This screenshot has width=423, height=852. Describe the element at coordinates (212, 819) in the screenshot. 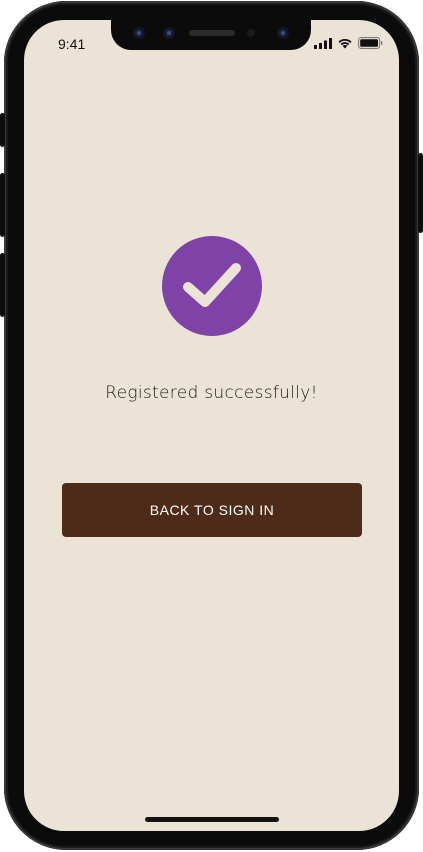

I see `home-indicator` at that location.